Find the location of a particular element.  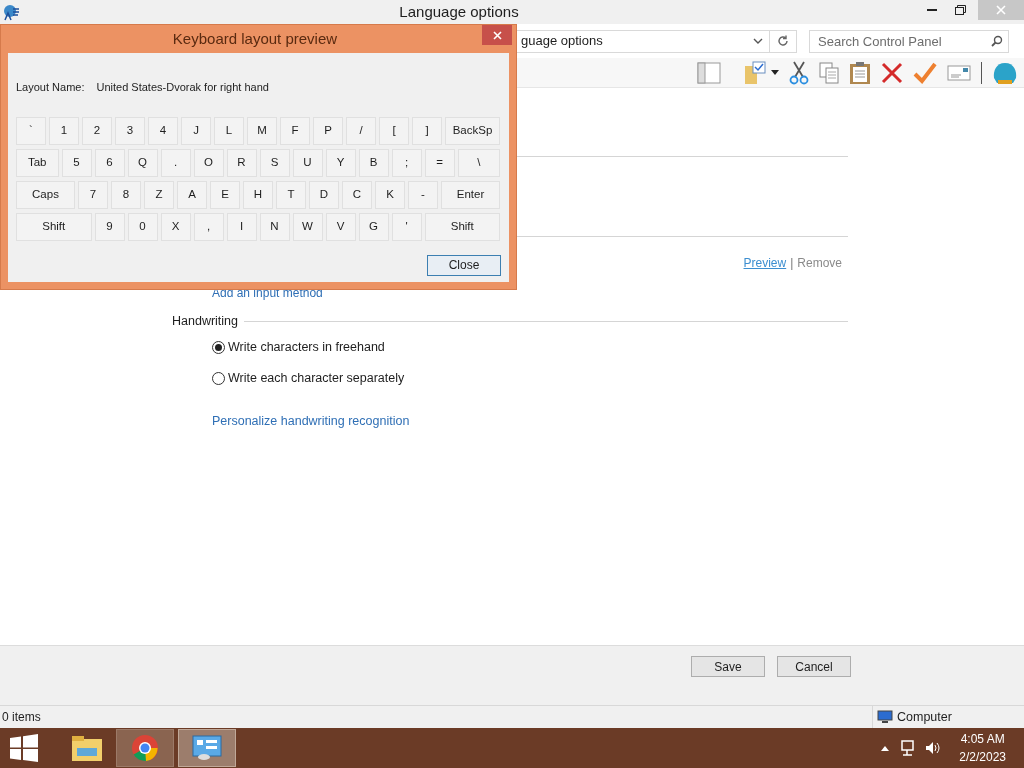

keyboard-key: J is located at coordinates (196, 130).